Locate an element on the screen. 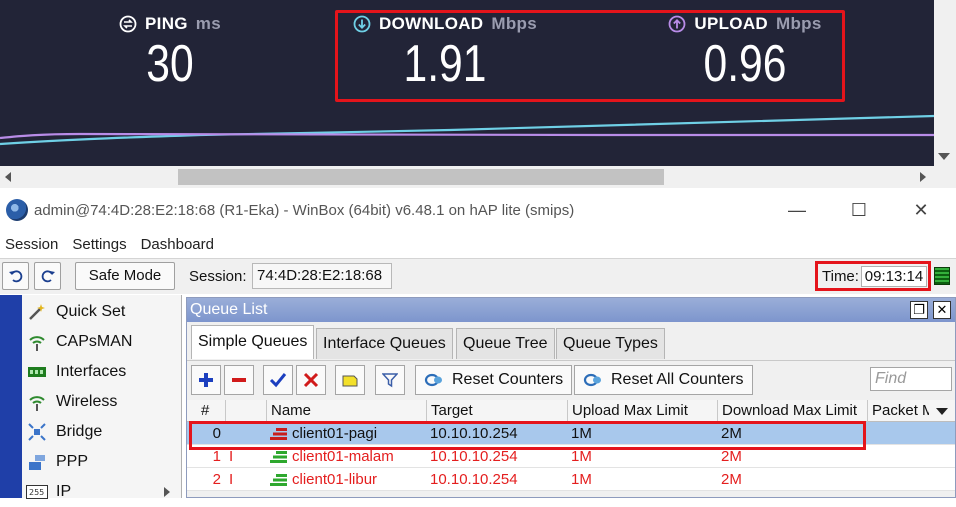  reset-icon is located at coordinates (592, 380).